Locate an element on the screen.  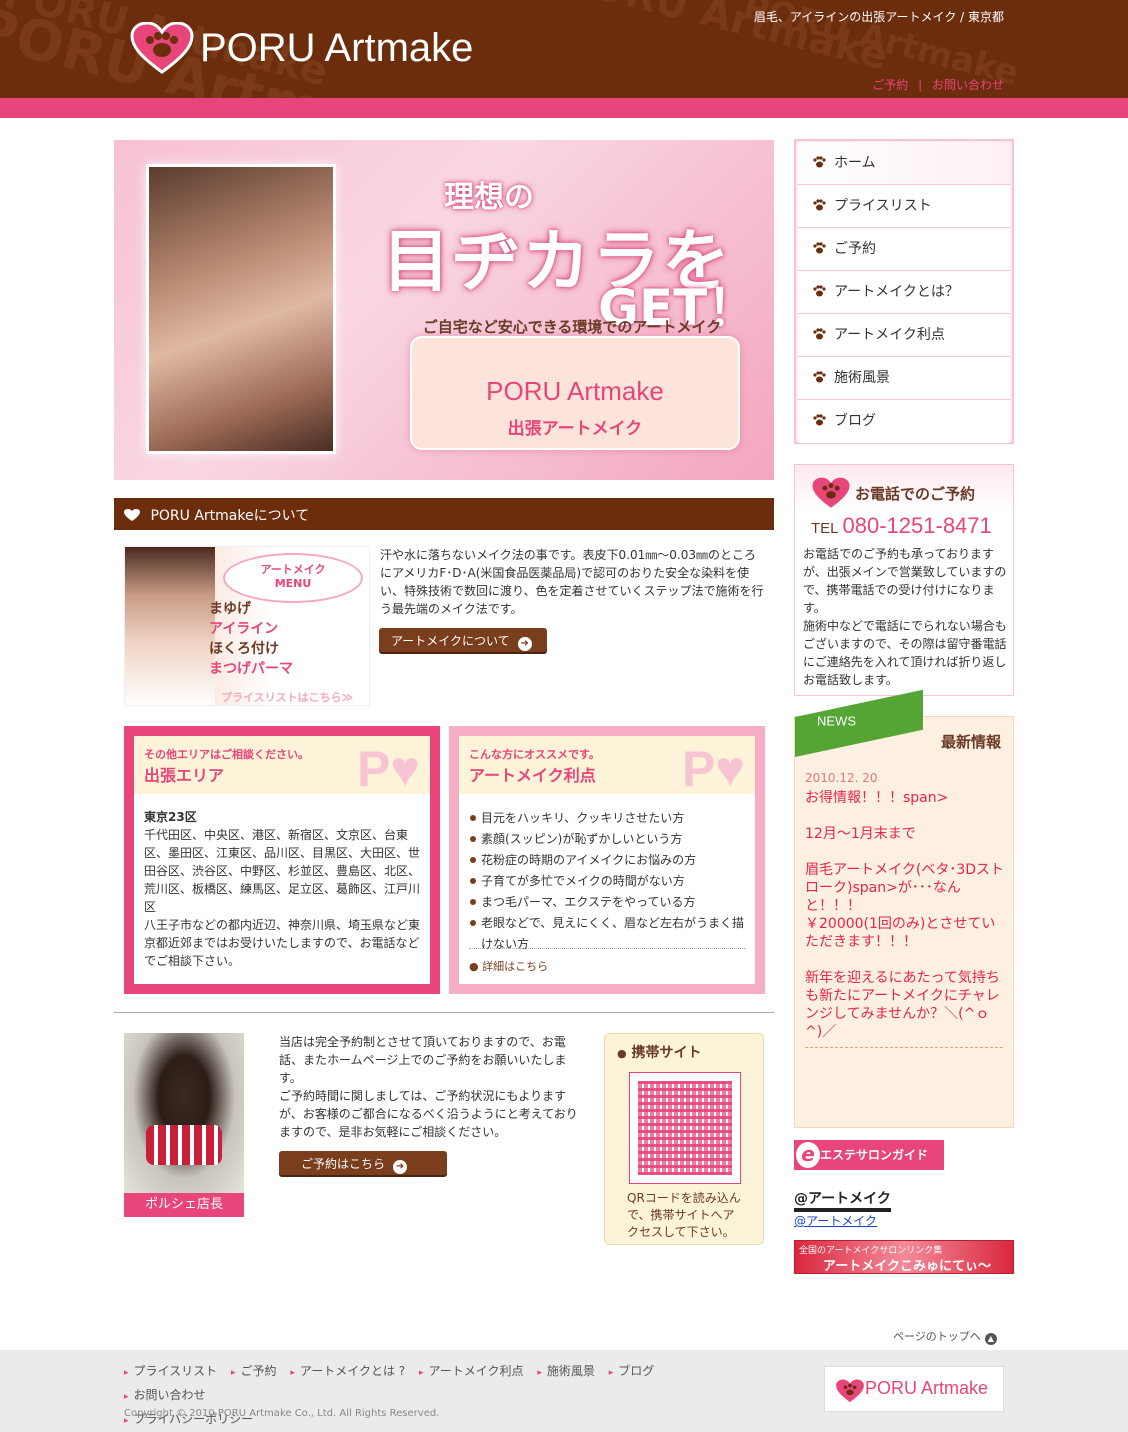
merit-box-header: こんな方にオススメです。 アートメイク利点 P♥ is located at coordinates (607, 766).